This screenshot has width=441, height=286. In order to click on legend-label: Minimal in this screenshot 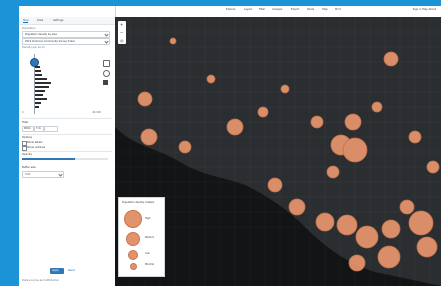, I will do `click(149, 264)`.